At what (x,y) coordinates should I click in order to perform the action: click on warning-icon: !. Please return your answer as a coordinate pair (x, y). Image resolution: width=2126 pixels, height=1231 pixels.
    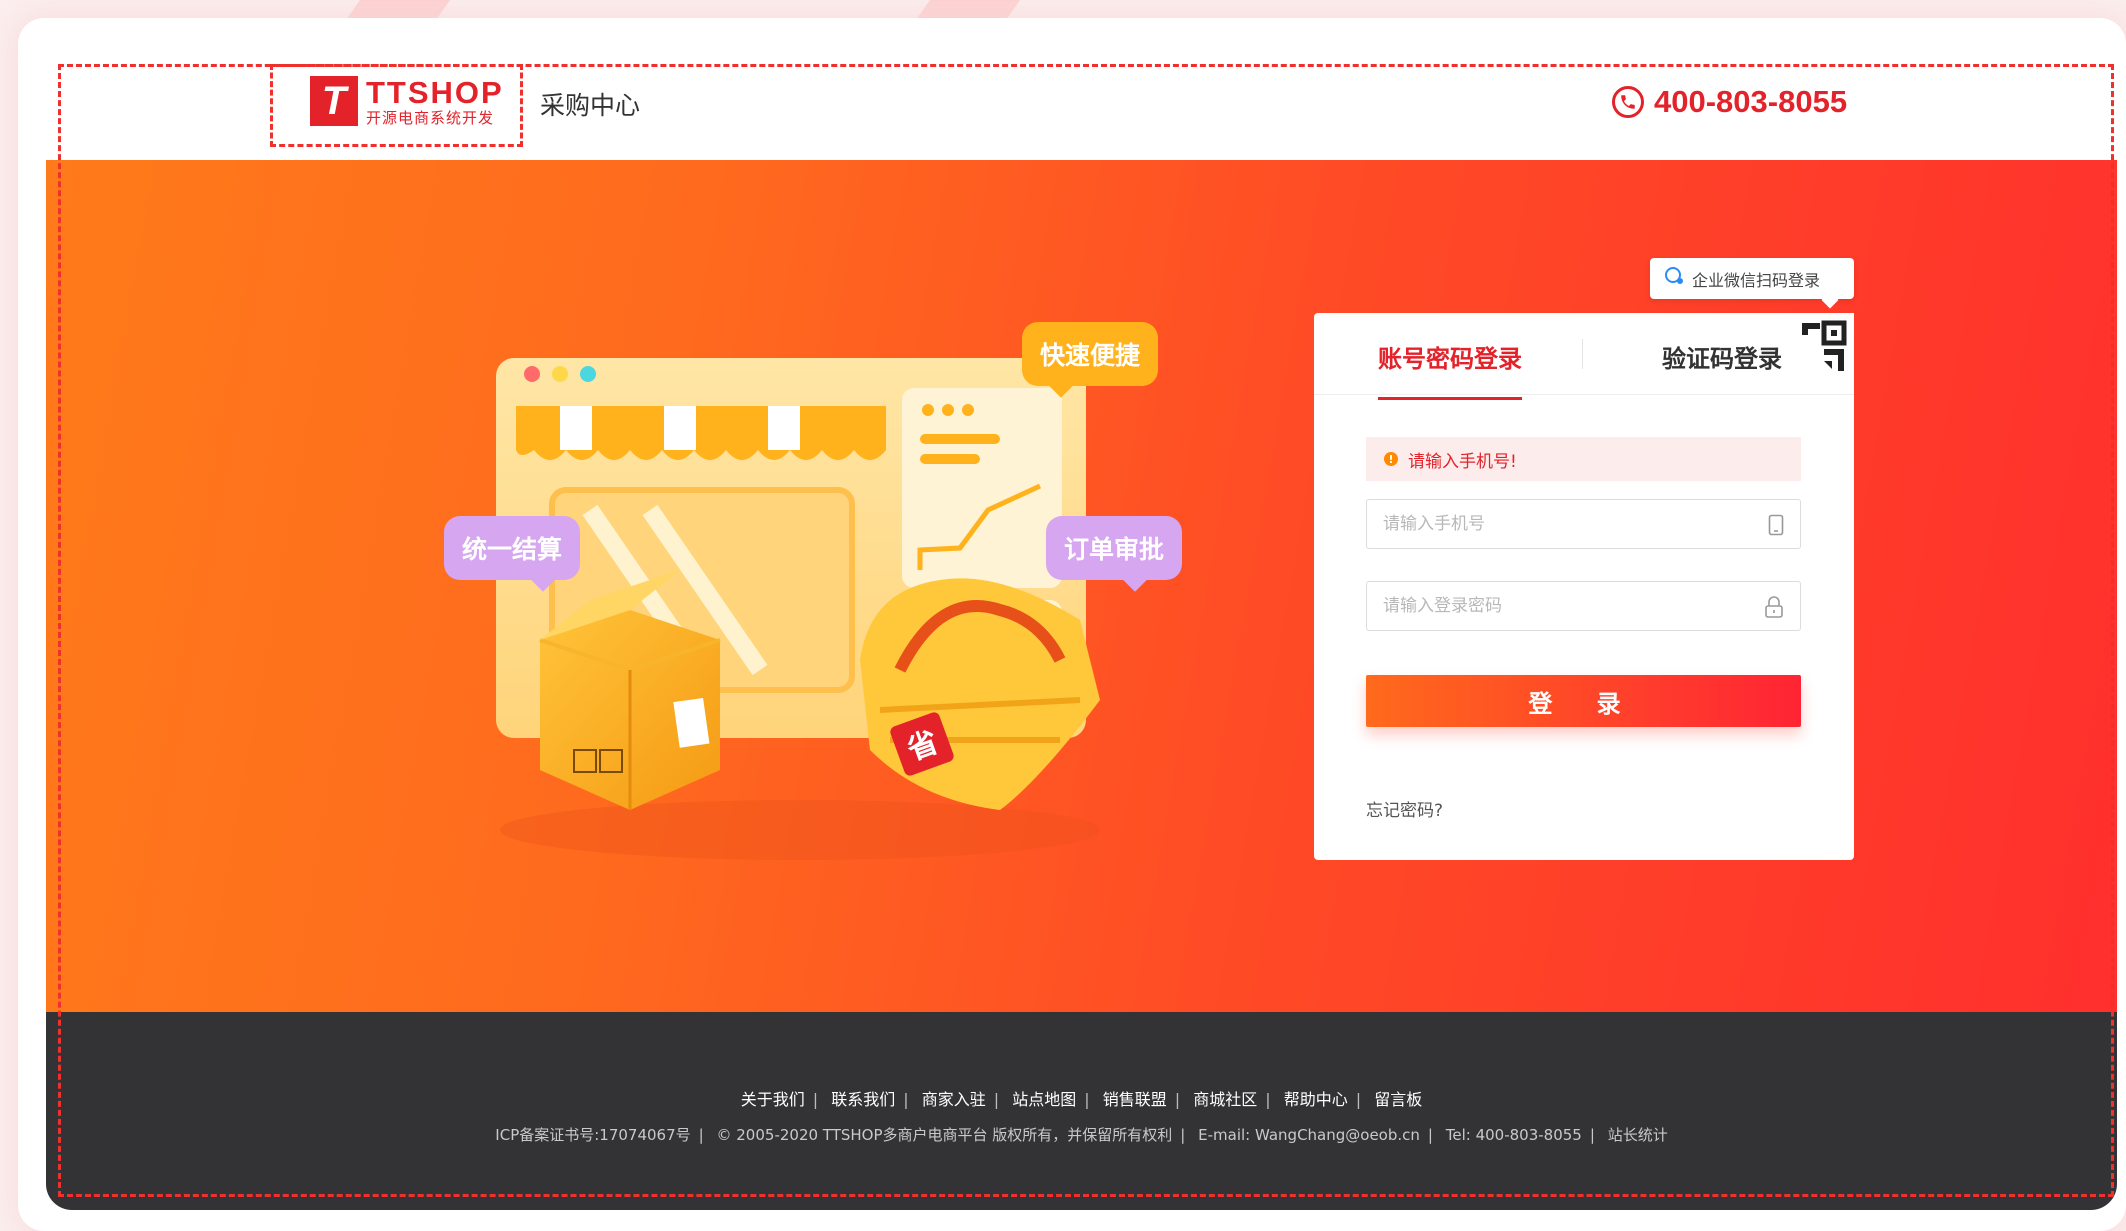
    Looking at the image, I should click on (1391, 459).